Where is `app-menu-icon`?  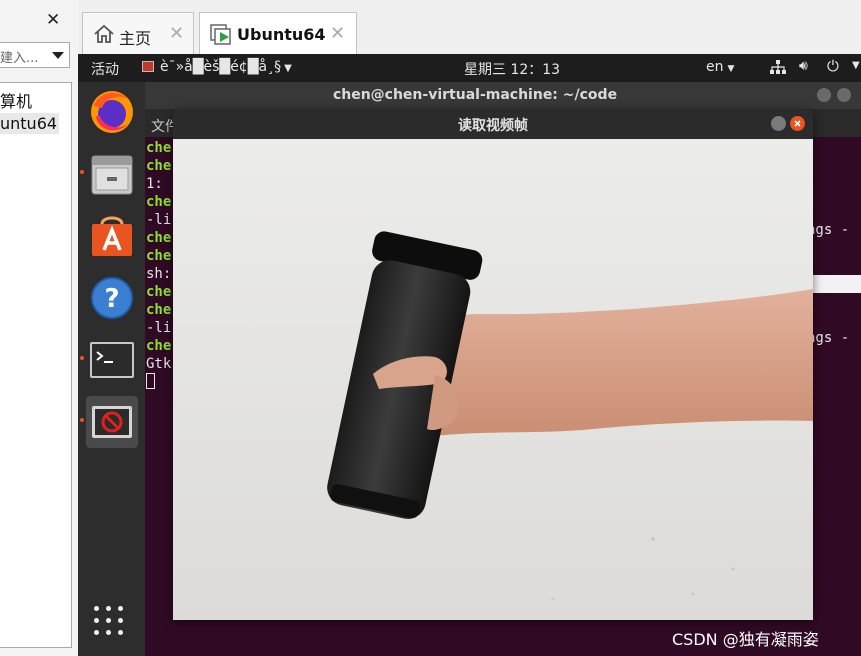
app-menu-icon is located at coordinates (148, 66).